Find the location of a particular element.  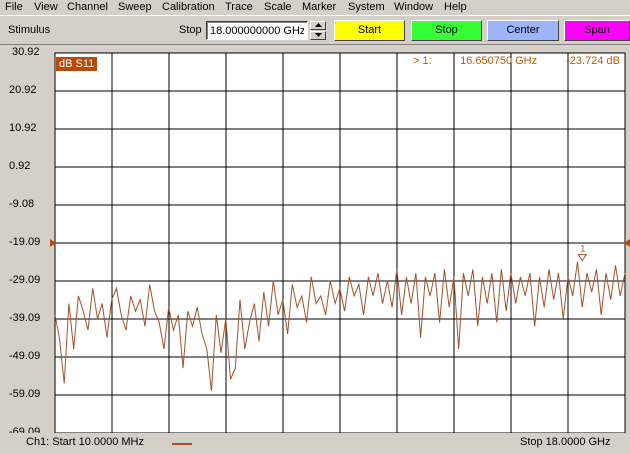

channel-stop-frequency: Stop 18.0000 GHz is located at coordinates (565, 442).